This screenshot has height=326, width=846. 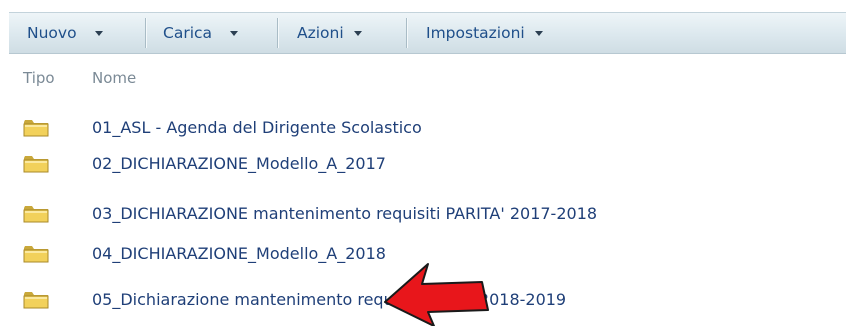 What do you see at coordinates (257, 127) in the screenshot?
I see `list-item-name-link: 01_ASL - Agenda del Dirigente Scolastico` at bounding box center [257, 127].